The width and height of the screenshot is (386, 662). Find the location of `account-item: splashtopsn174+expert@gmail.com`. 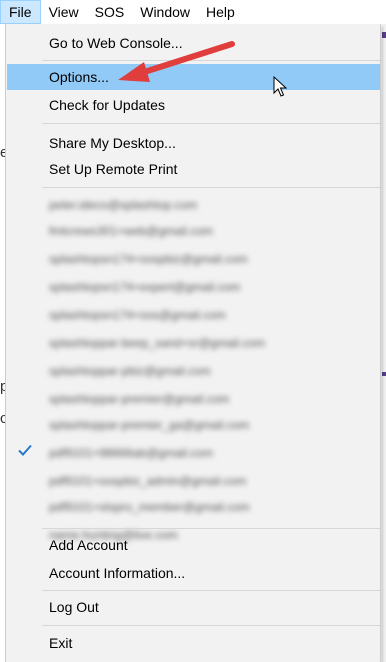

account-item: splashtopsn174+expert@gmail.com is located at coordinates (144, 287).